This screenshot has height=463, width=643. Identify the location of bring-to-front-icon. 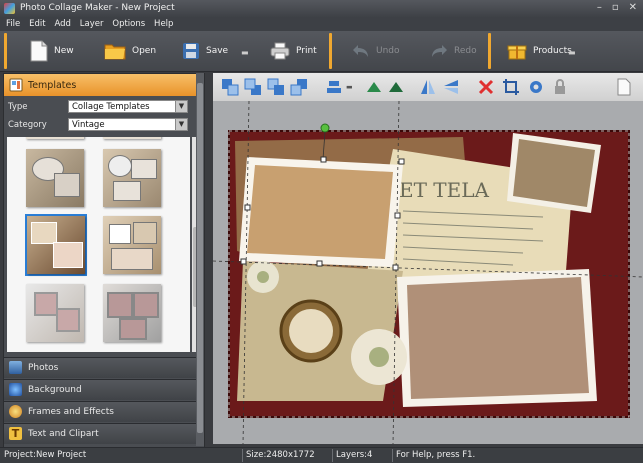
(230, 87).